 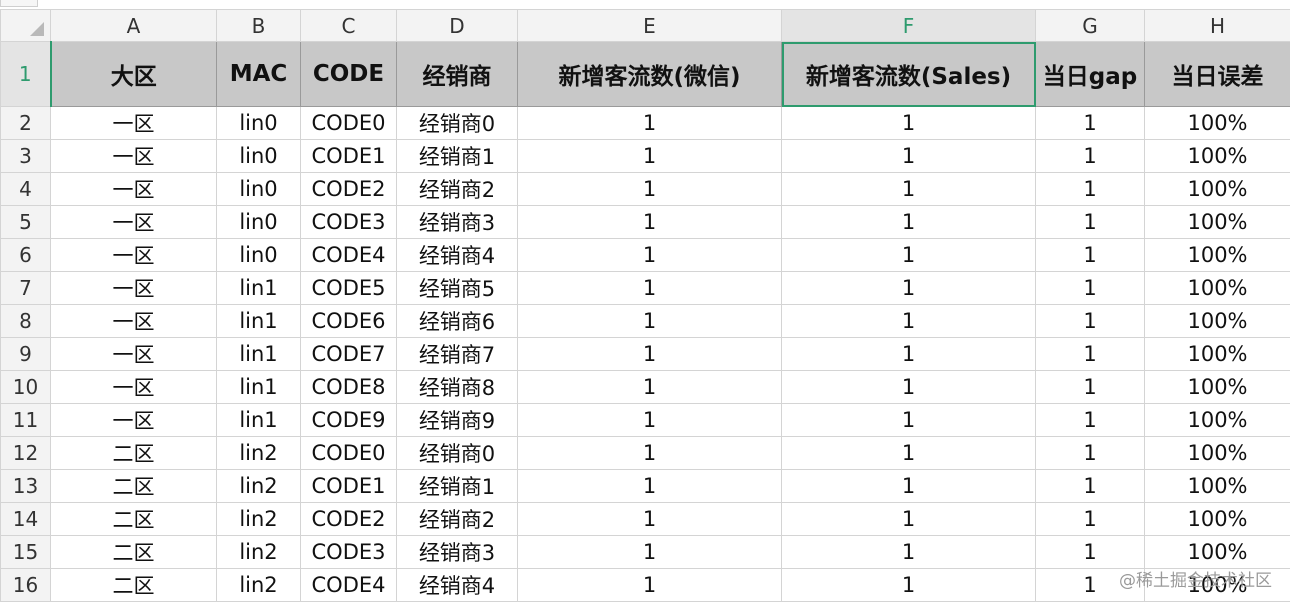 What do you see at coordinates (348, 25) in the screenshot?
I see `column-header-c: C` at bounding box center [348, 25].